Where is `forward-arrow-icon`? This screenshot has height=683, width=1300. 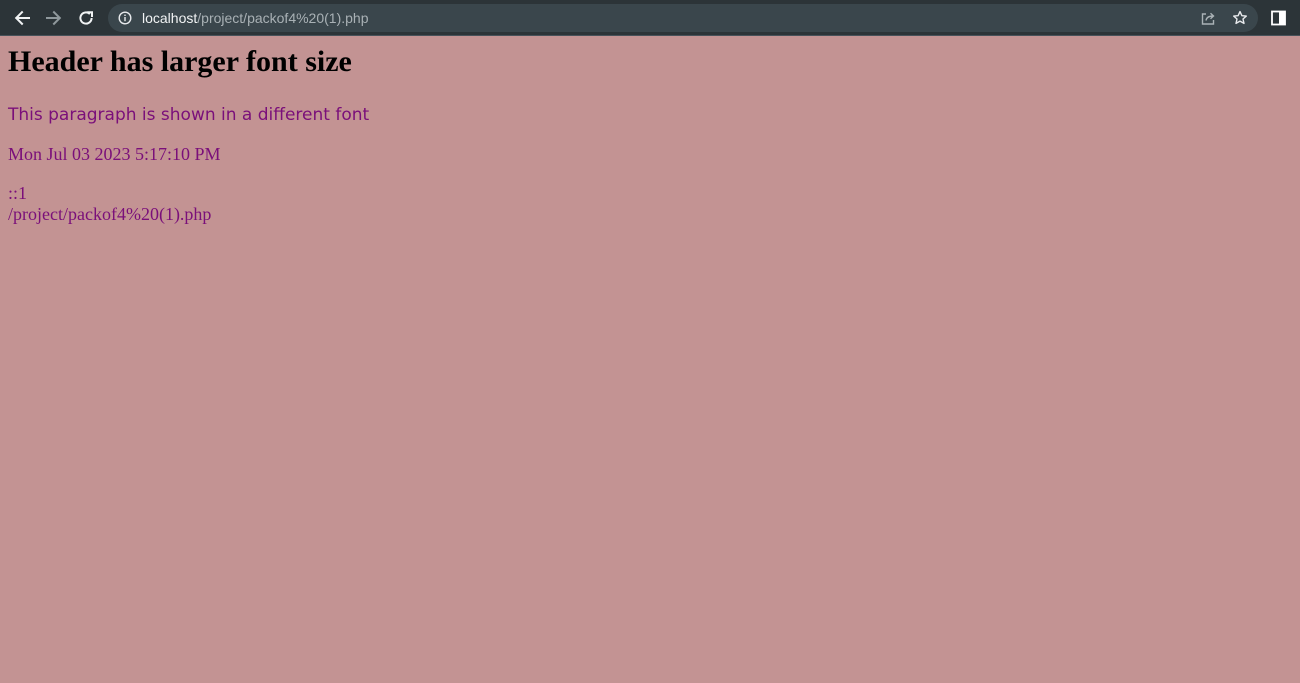
forward-arrow-icon is located at coordinates (54, 18).